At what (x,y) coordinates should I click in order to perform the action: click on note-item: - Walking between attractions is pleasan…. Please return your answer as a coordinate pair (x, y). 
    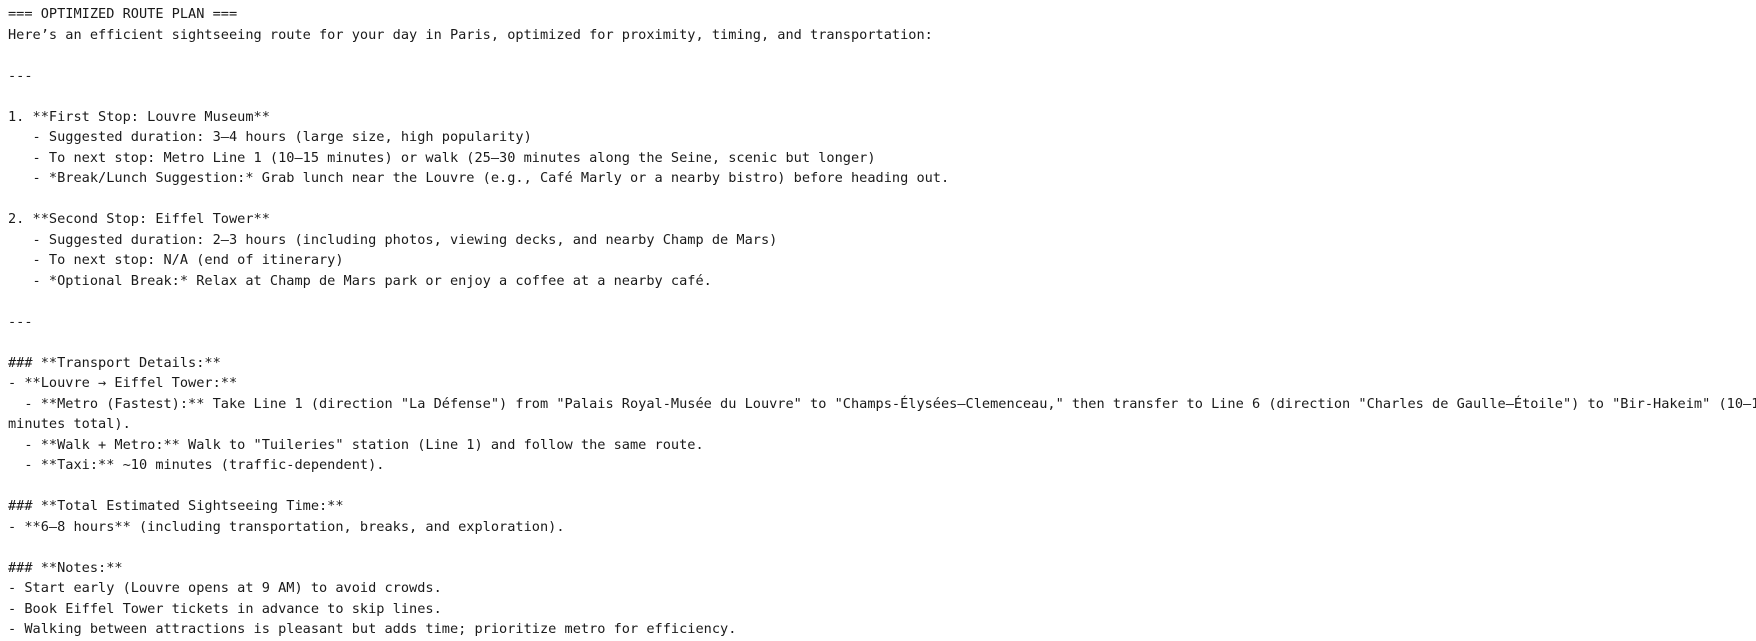
    Looking at the image, I should click on (372, 629).